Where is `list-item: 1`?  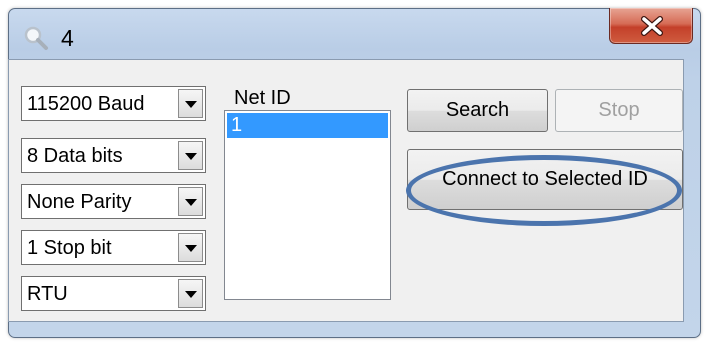
list-item: 1 is located at coordinates (307, 125).